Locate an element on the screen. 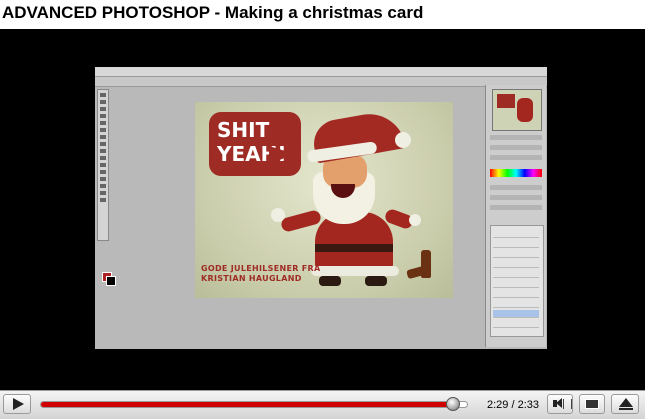 This screenshot has width=645, height=419. seek-handle is located at coordinates (453, 404).